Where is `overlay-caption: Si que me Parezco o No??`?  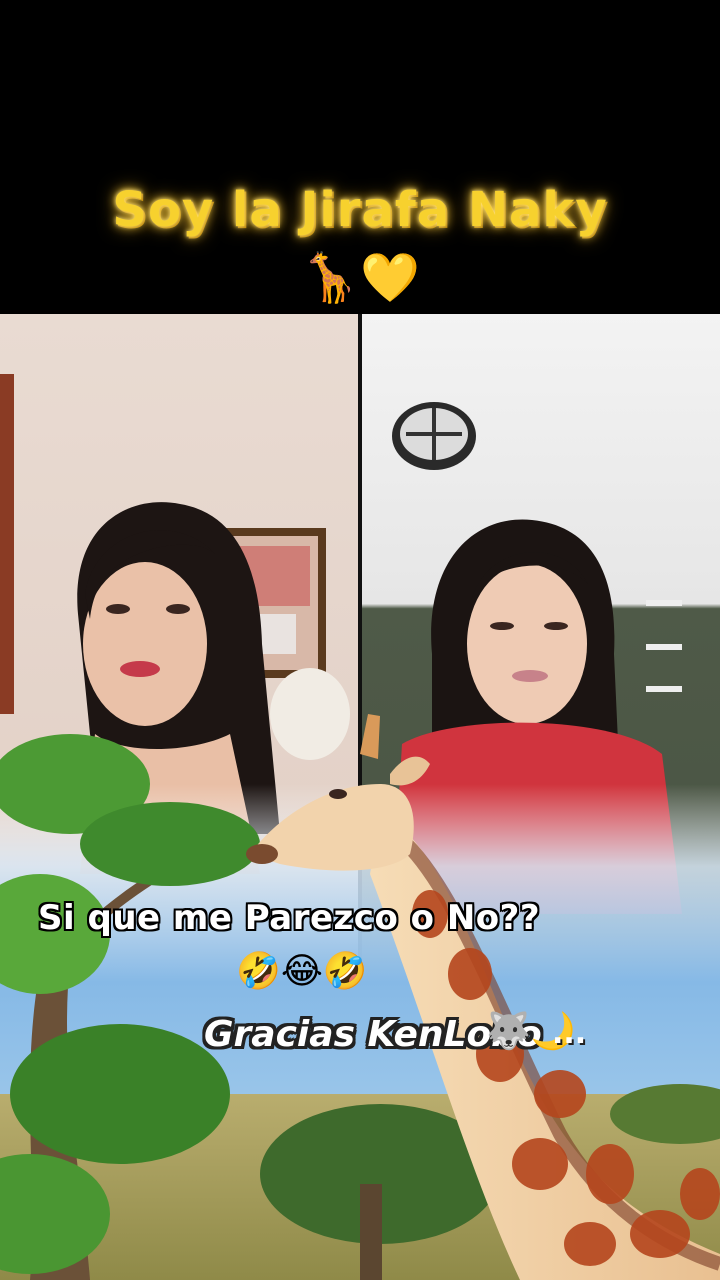 overlay-caption: Si que me Parezco o No?? is located at coordinates (289, 918).